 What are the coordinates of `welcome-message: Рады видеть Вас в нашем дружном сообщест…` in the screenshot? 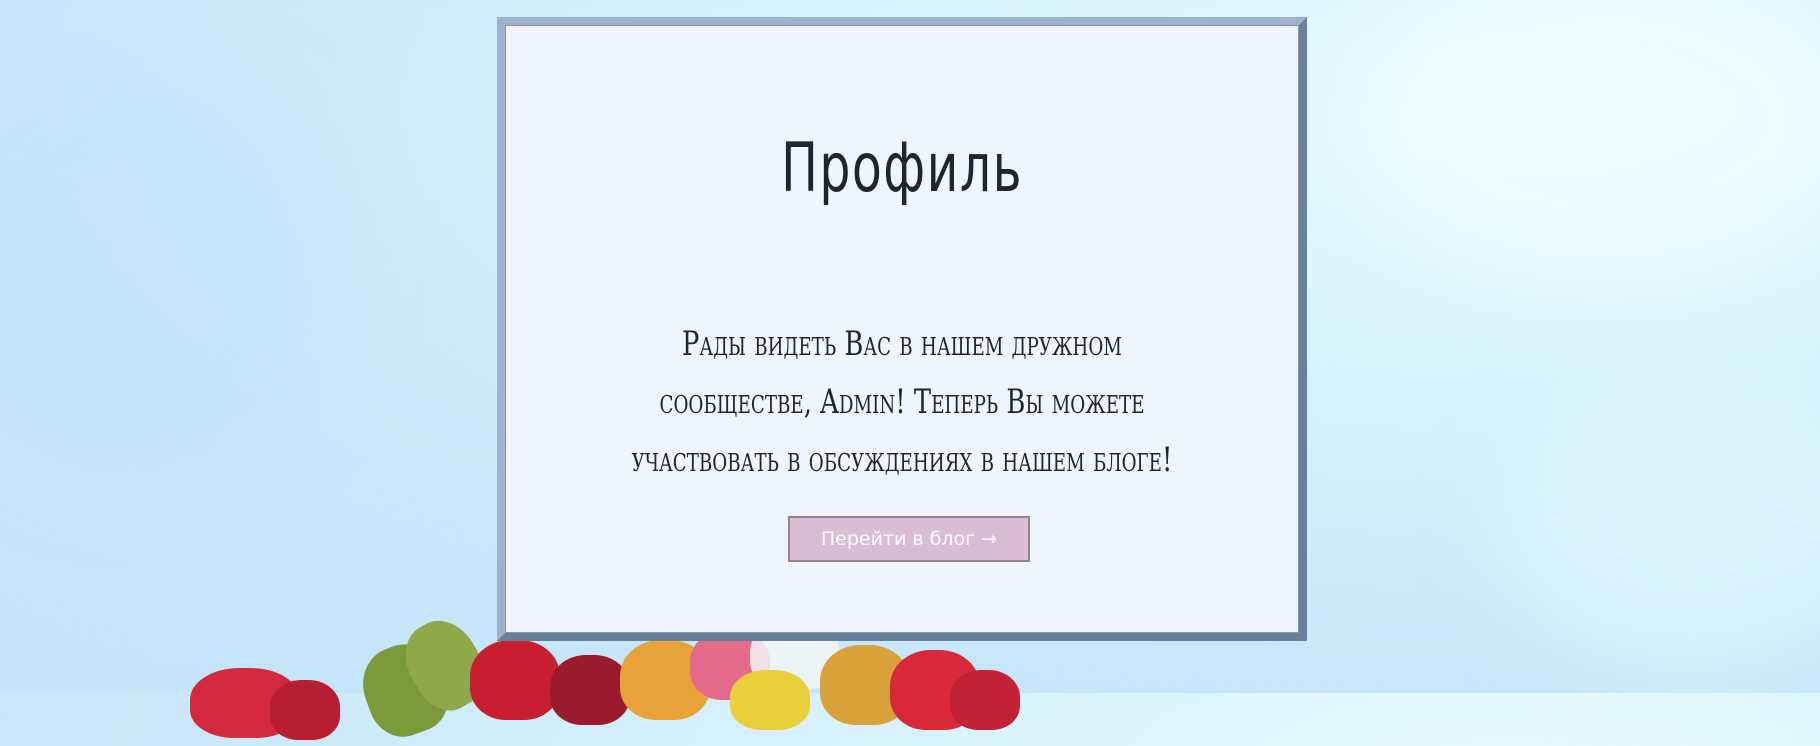 It's located at (902, 402).